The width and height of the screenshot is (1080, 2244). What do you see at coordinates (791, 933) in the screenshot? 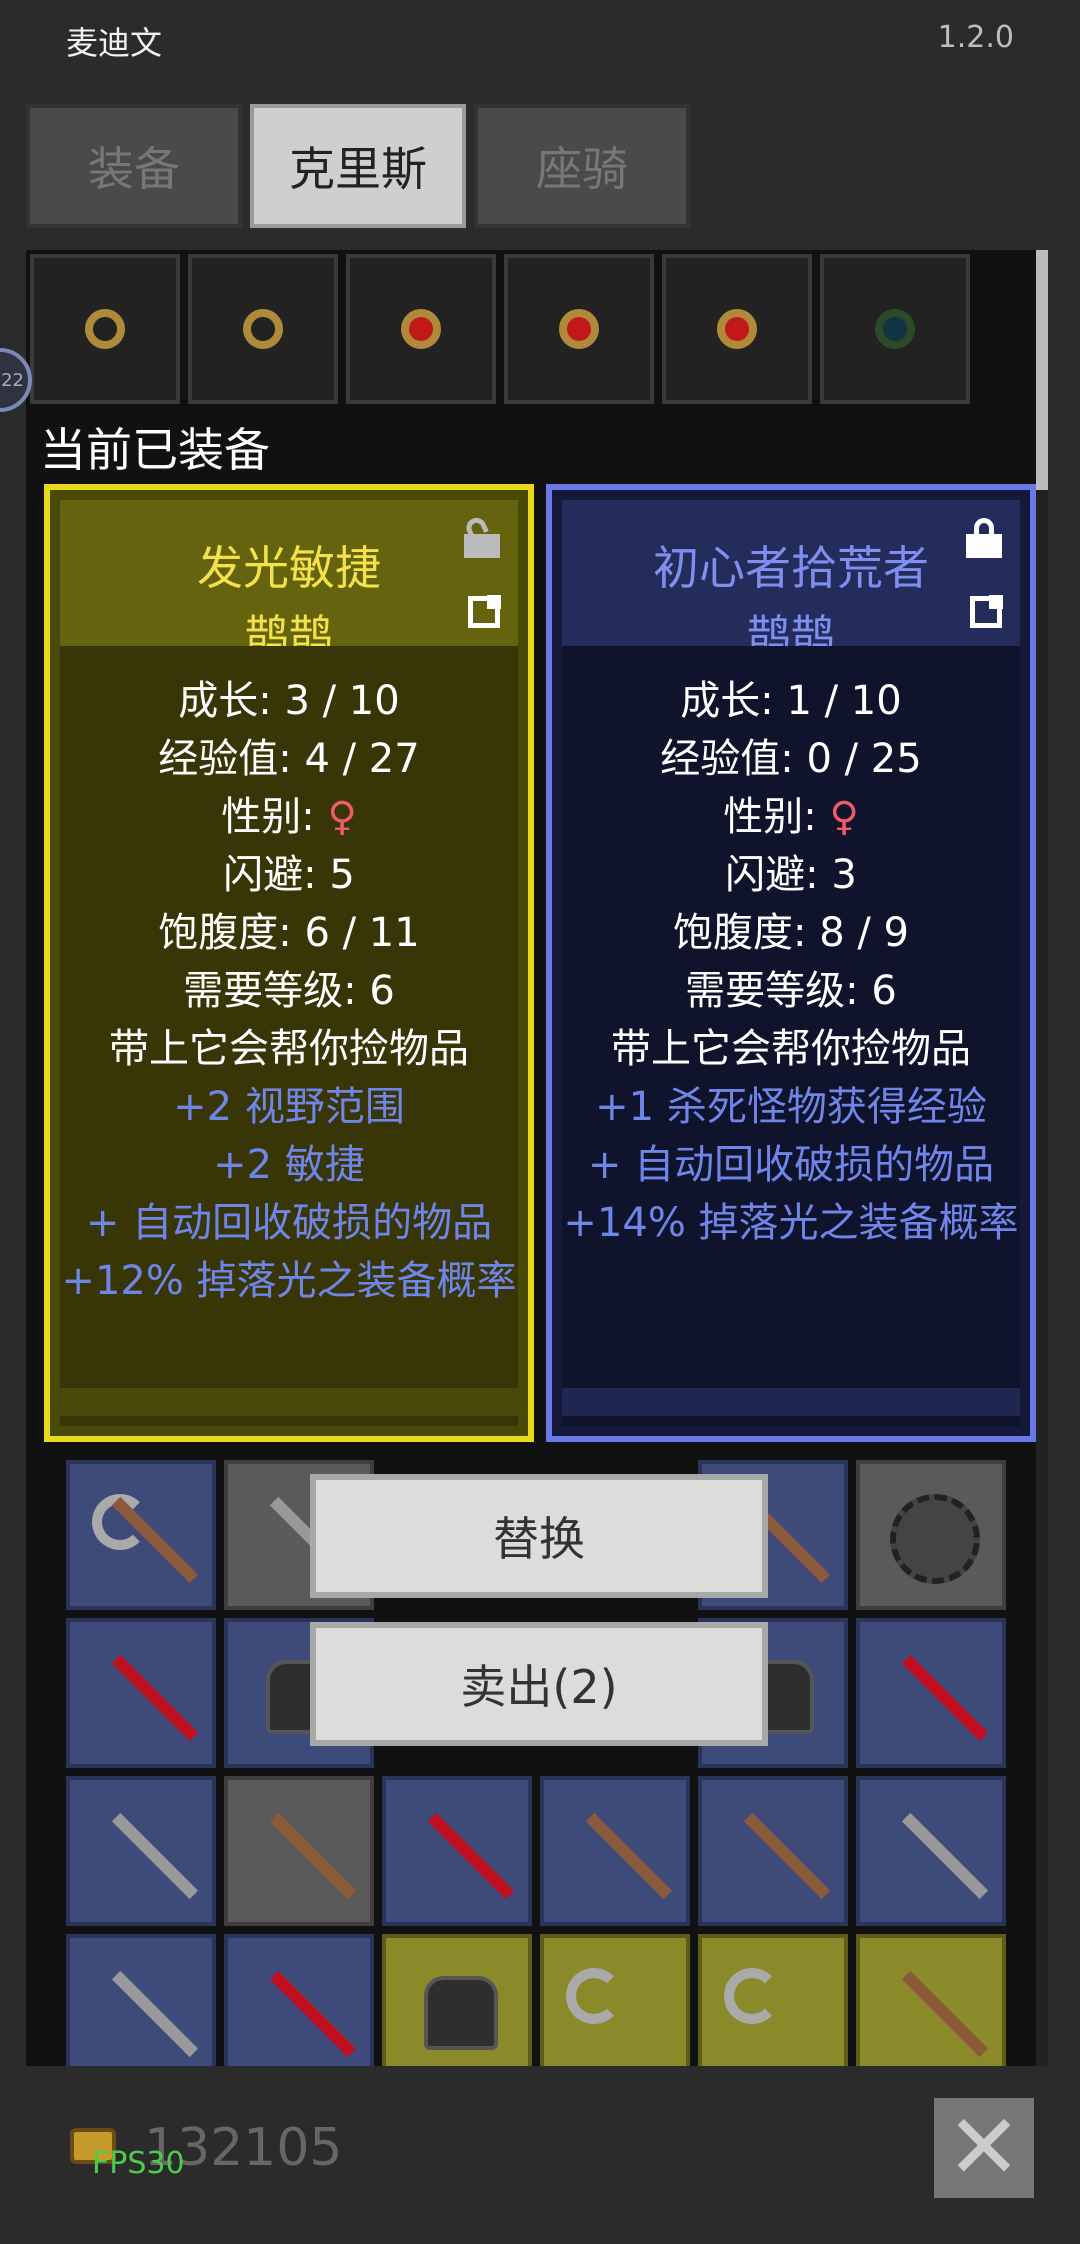
I see `satiety-stat: 饱腹度: 8 / 9` at bounding box center [791, 933].